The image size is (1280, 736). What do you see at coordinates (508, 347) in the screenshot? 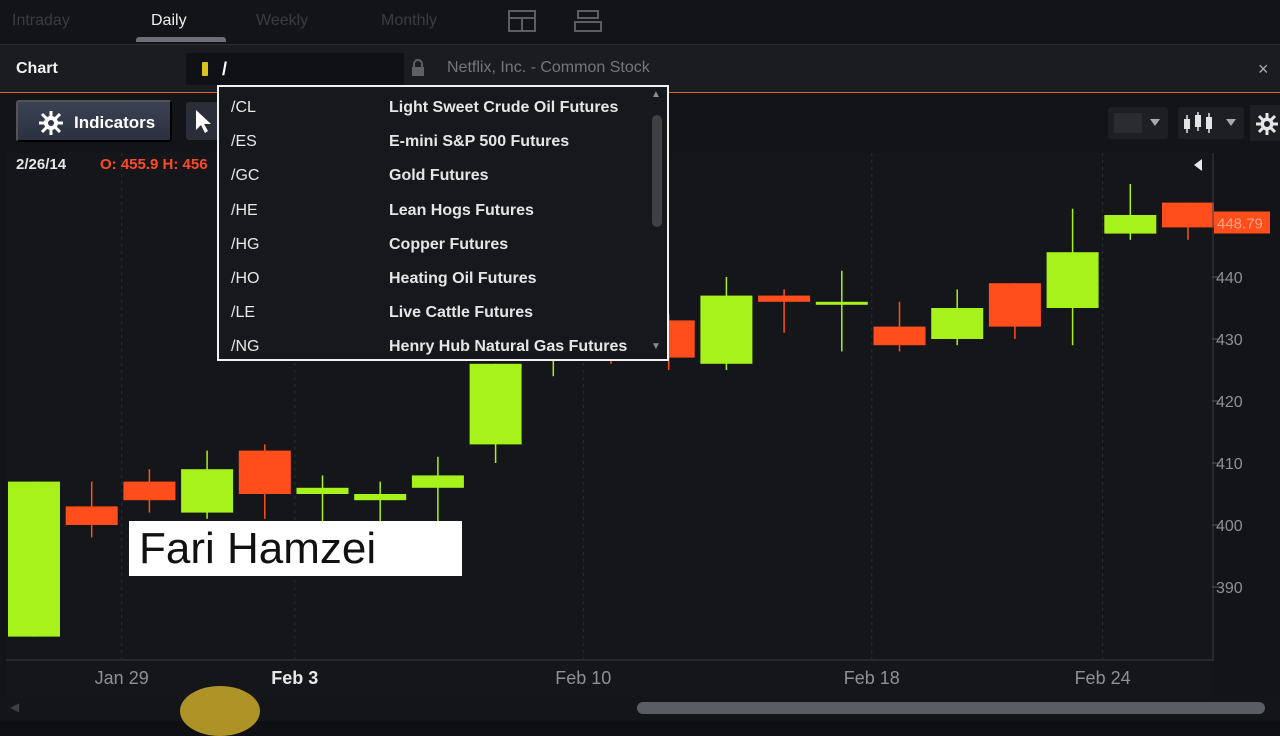
I see `symbol-description: Henry Hub Natural Gas Futures` at bounding box center [508, 347].